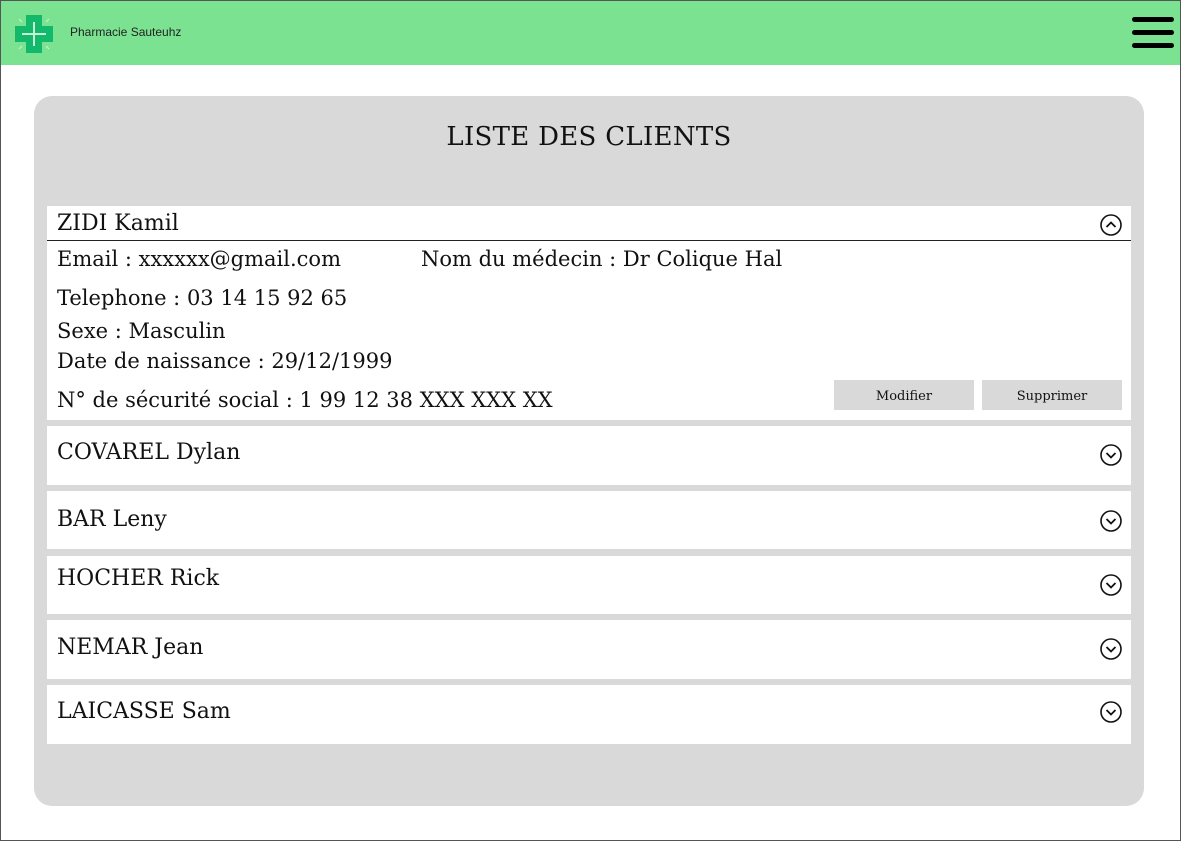 Image resolution: width=1181 pixels, height=841 pixels. I want to click on client-card: HOCHER Rick, so click(589, 585).